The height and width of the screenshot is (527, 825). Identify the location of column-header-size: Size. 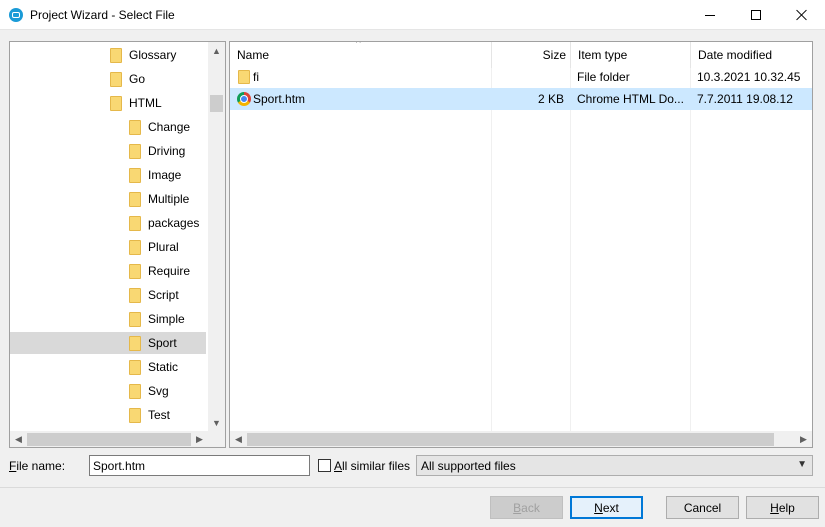
(531, 55).